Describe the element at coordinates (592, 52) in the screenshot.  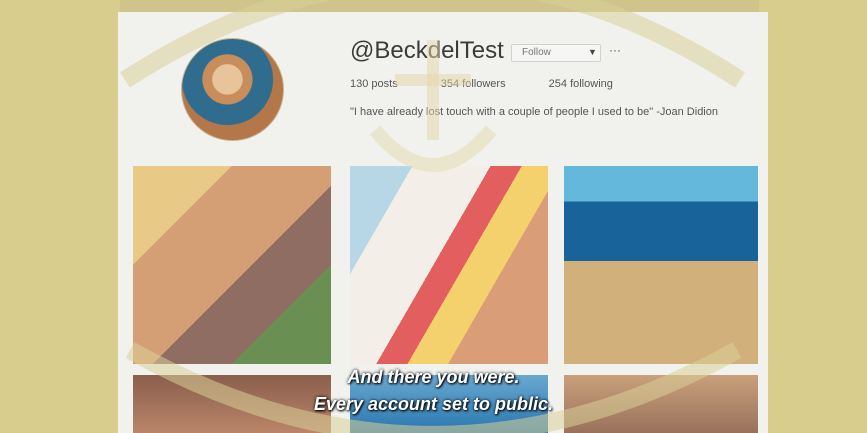
I see `follow-dropdown-caret-icon: ▼` at that location.